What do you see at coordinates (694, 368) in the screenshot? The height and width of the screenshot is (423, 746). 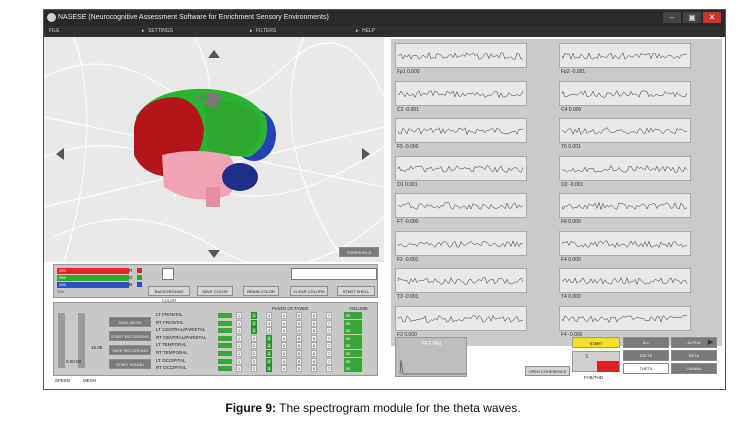 I see `band-button-gamma: GAMMA` at bounding box center [694, 368].